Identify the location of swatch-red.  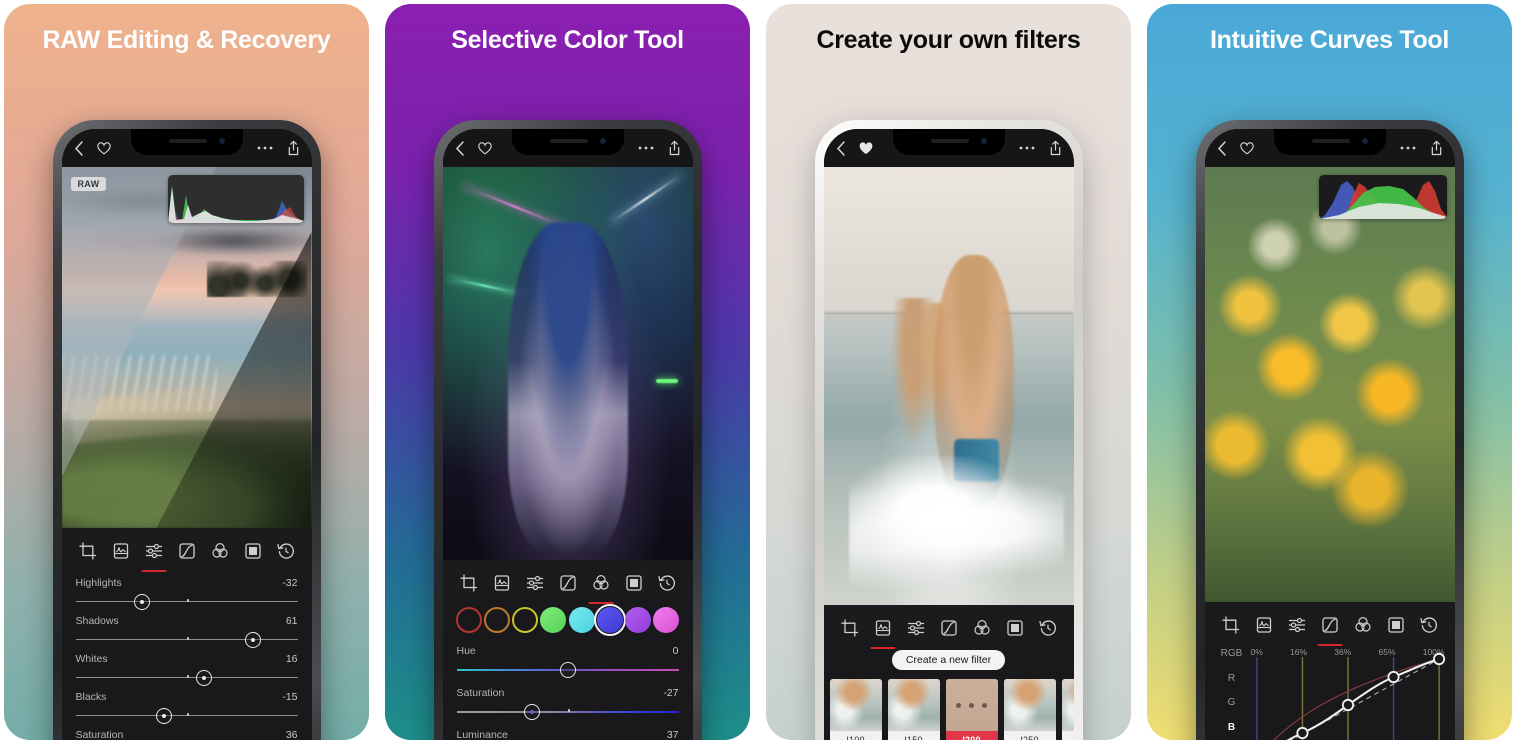
(468, 620).